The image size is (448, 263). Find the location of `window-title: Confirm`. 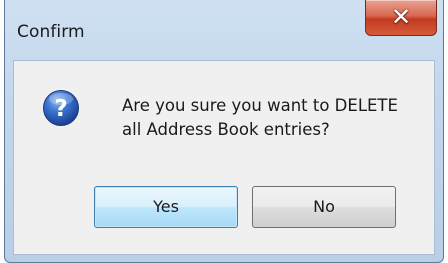

window-title: Confirm is located at coordinates (51, 32).